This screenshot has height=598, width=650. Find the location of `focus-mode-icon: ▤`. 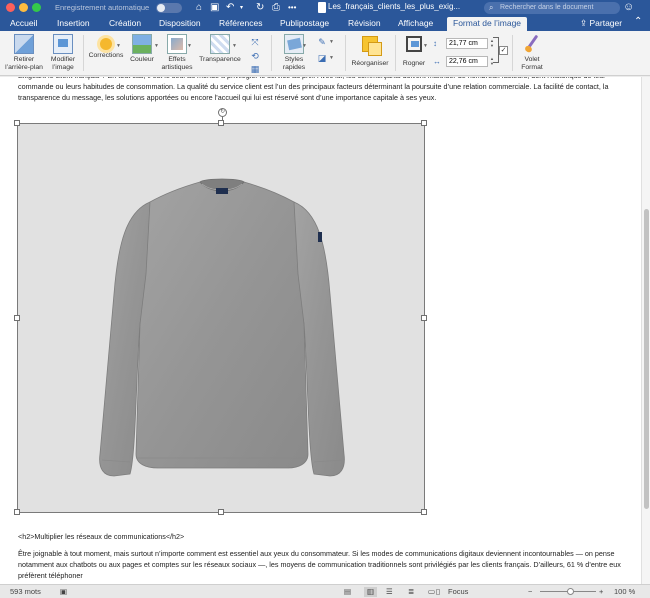

focus-mode-icon: ▤ is located at coordinates (347, 592).